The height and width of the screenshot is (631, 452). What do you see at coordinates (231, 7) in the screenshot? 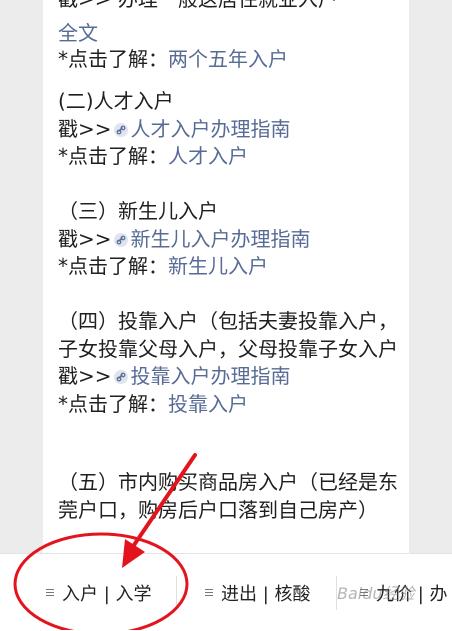
I see `cut-off-line: 戳>> 办理一般这居住就业入户` at bounding box center [231, 7].